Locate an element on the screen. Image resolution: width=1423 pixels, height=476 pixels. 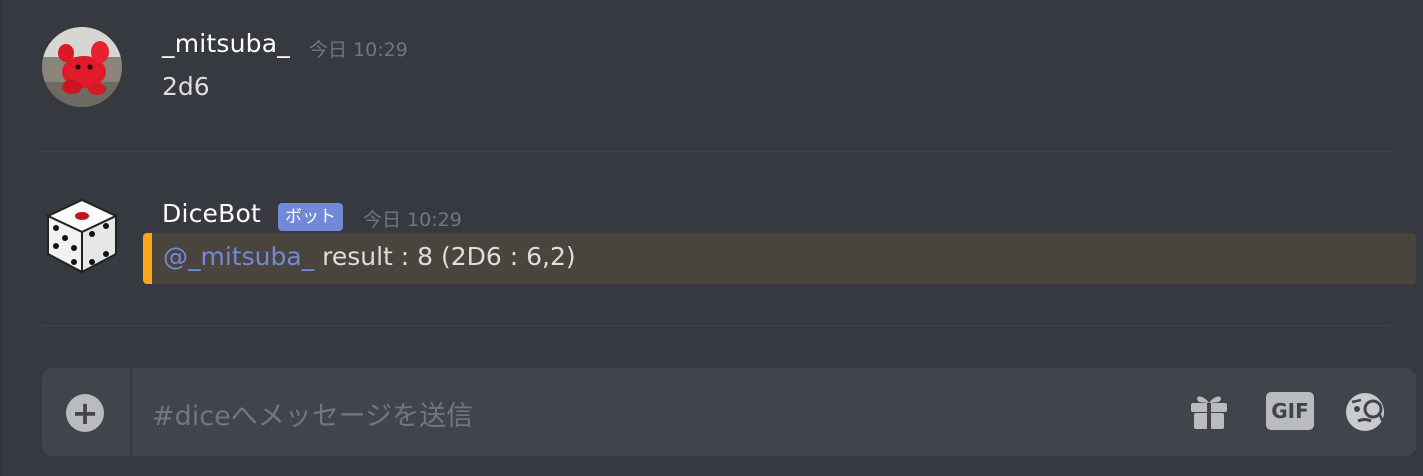
bot-tag: ボット is located at coordinates (310, 217).